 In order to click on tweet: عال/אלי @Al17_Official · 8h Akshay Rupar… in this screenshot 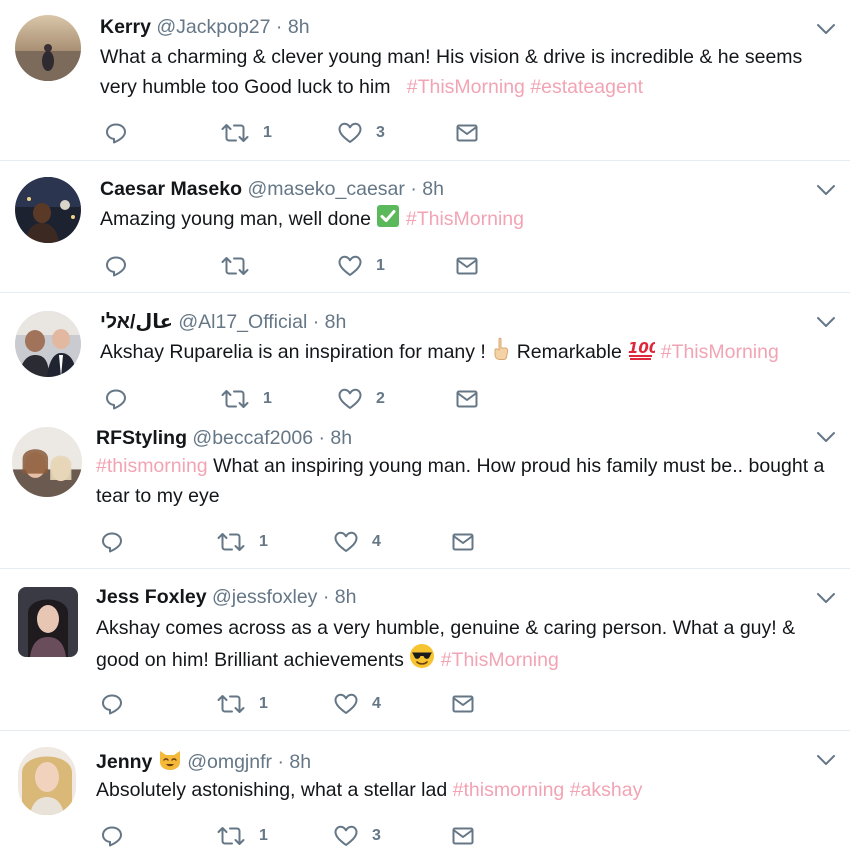, I will do `click(425, 353)`.